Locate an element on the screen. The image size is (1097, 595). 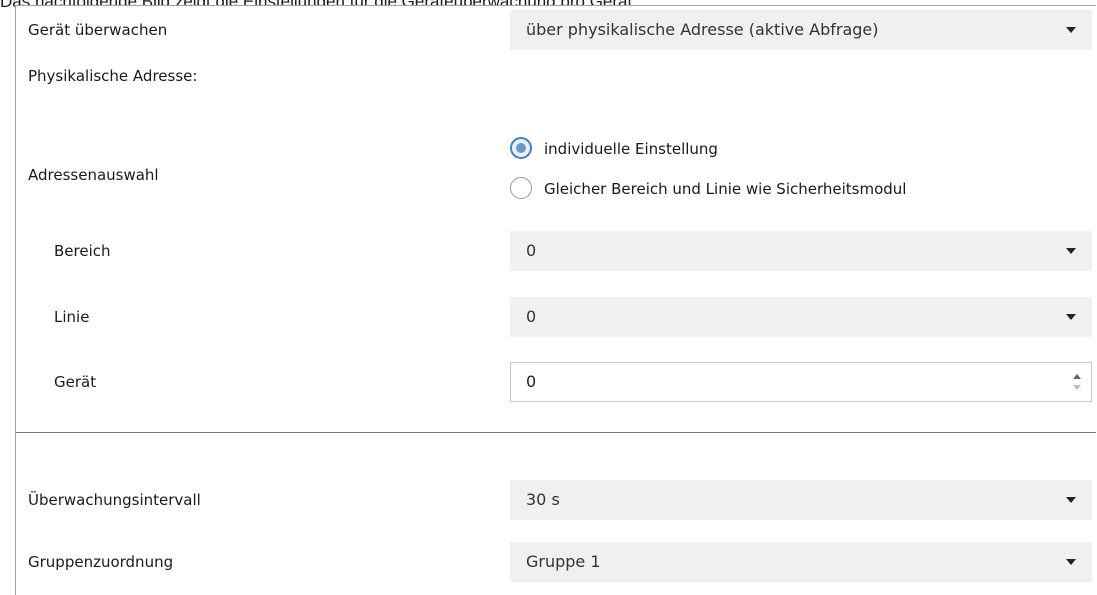
interval-label: Überwachungsintervall is located at coordinates (114, 500).